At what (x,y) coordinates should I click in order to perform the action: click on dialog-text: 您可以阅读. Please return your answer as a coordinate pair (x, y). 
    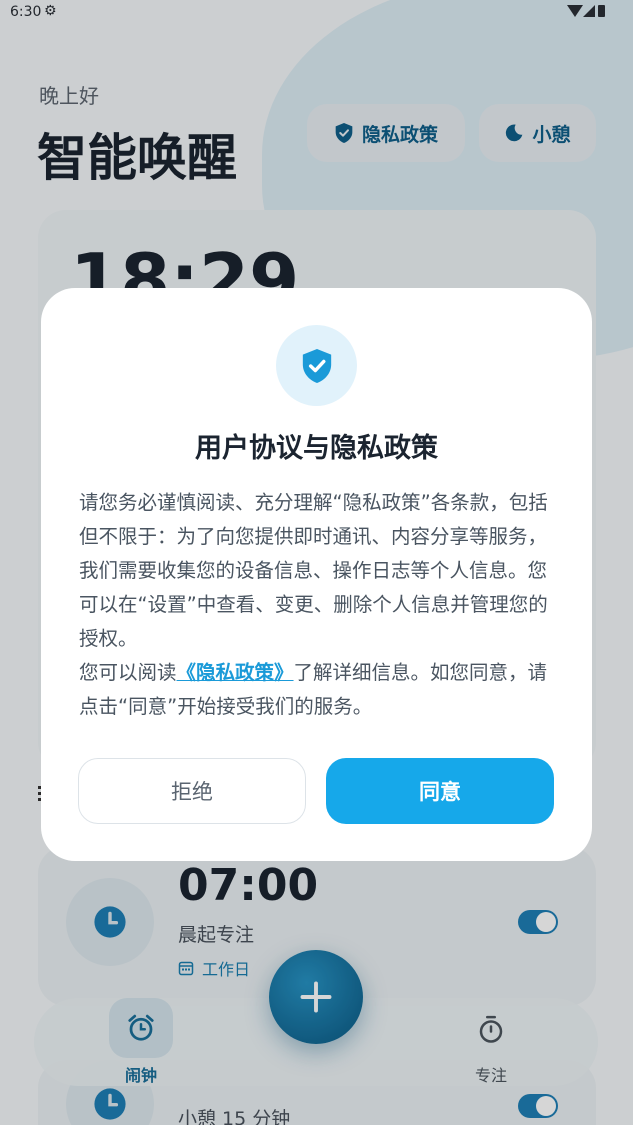
    Looking at the image, I should click on (128, 672).